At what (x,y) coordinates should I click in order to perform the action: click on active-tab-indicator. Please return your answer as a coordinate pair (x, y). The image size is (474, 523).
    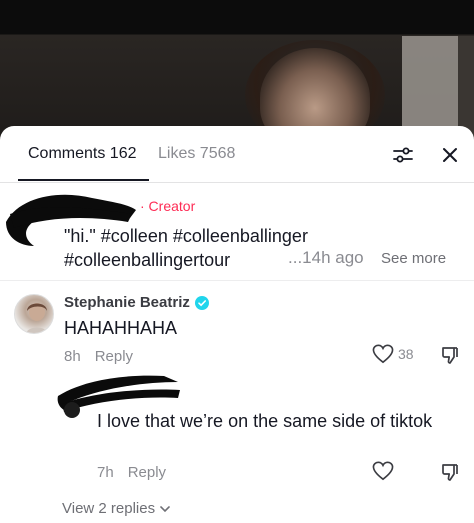
    Looking at the image, I should click on (83, 180).